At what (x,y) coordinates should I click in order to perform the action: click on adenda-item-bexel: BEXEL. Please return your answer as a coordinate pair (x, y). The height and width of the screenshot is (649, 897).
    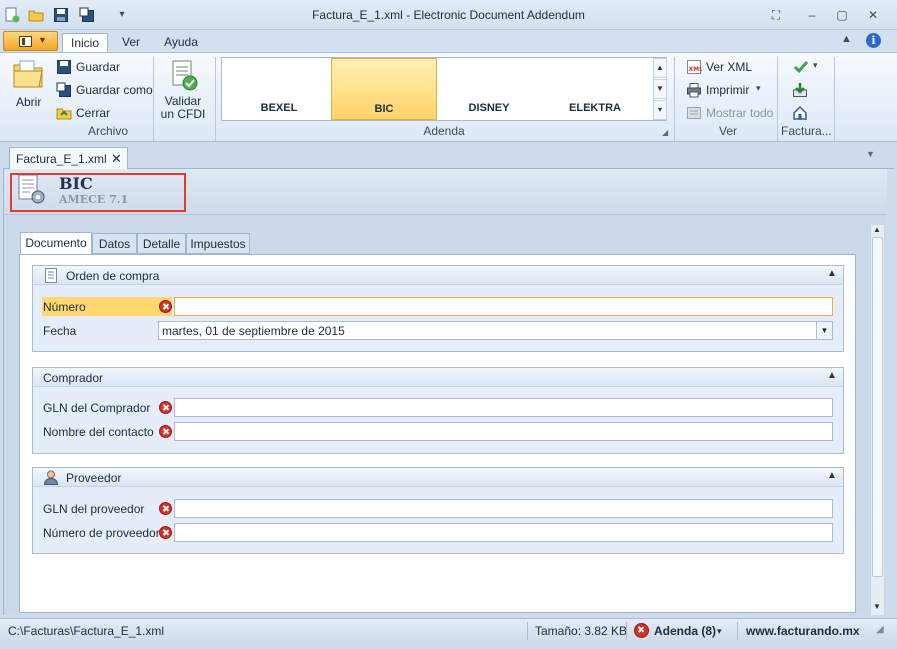
    Looking at the image, I should click on (279, 89).